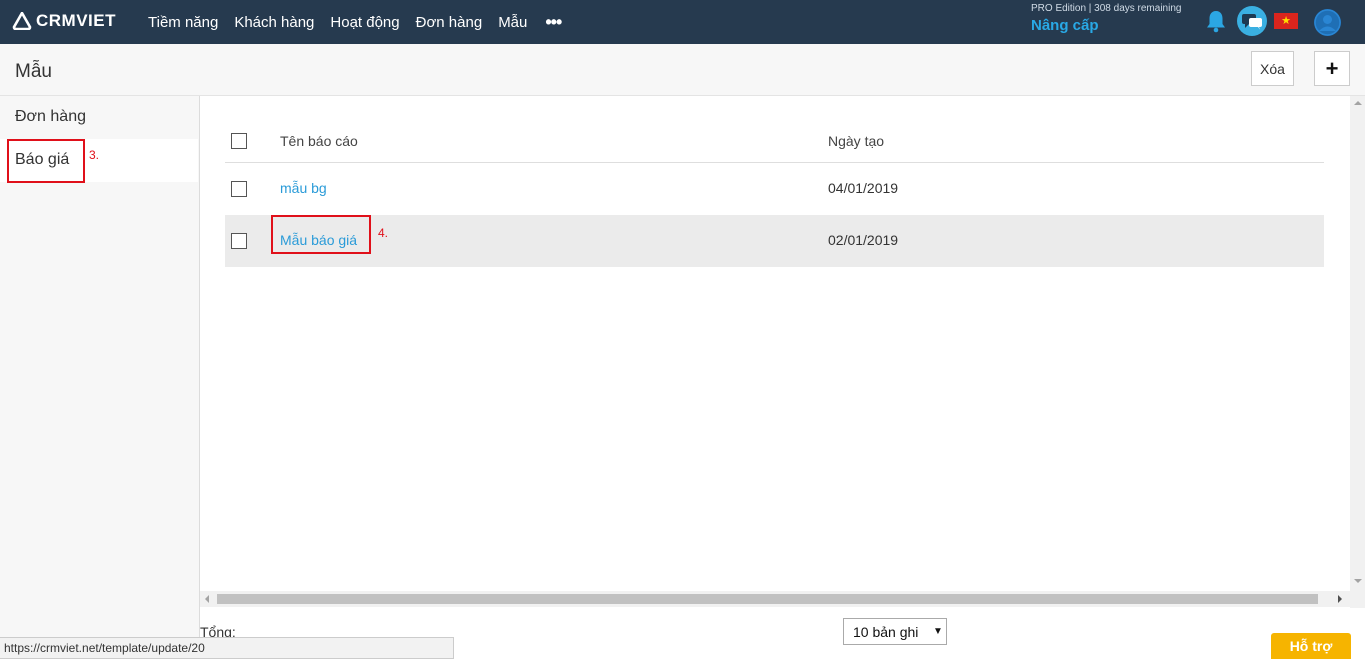  Describe the element at coordinates (76, 20) in the screenshot. I see `brand-name: CRMVIET` at that location.